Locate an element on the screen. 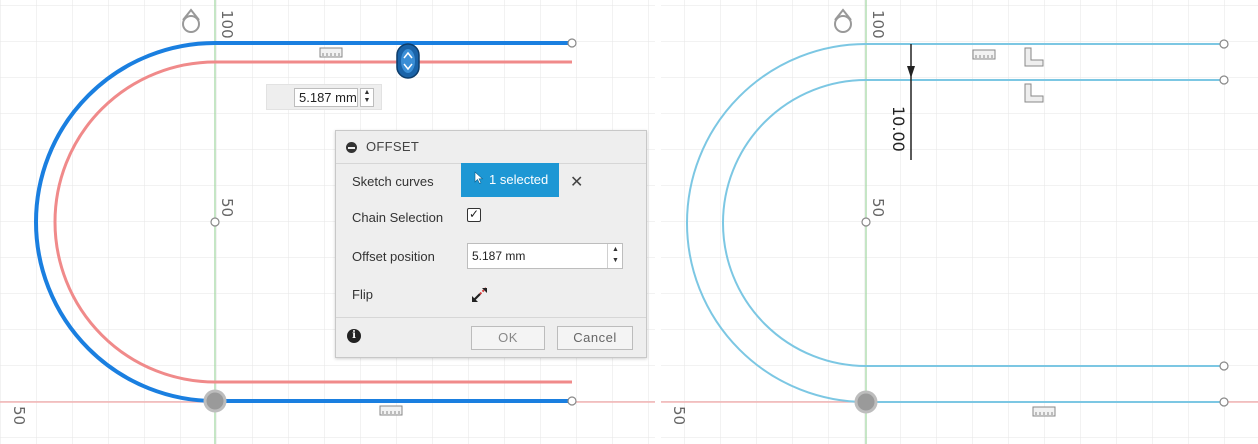 This screenshot has width=1258, height=444. inline-offset-stepper: ▲ ▼ is located at coordinates (367, 97).